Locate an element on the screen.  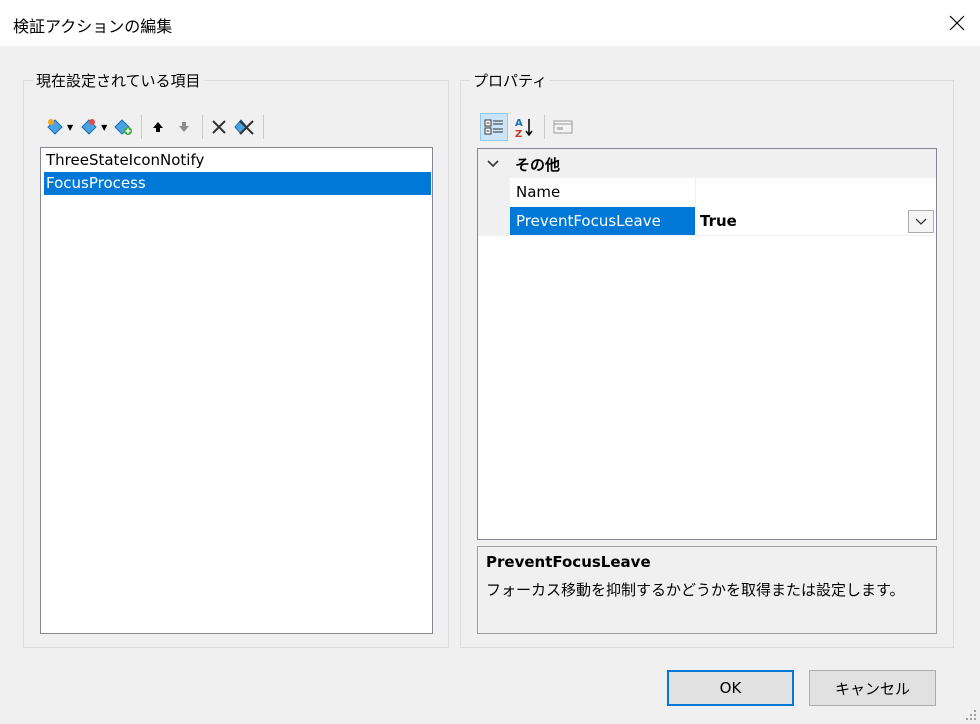
window-title: 検証アクションの編集 is located at coordinates (93, 26).